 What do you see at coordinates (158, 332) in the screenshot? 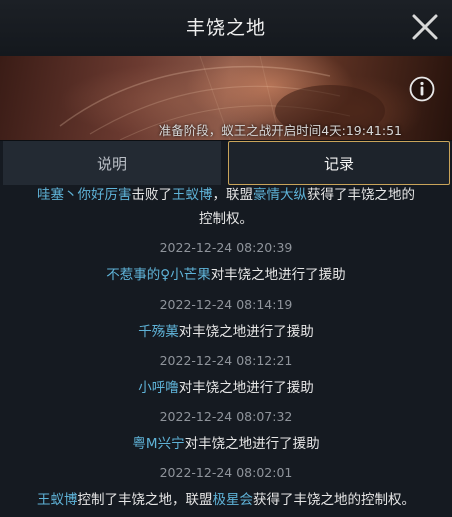
I see `player-name: 千殇菓` at bounding box center [158, 332].